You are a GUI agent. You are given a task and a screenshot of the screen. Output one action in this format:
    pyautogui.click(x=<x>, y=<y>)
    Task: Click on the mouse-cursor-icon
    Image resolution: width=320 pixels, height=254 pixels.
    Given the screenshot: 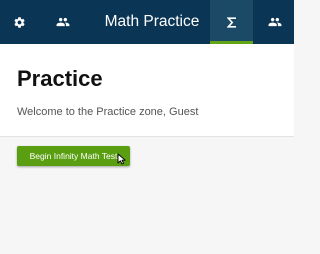 What is the action you would take?
    pyautogui.click(x=121, y=159)
    